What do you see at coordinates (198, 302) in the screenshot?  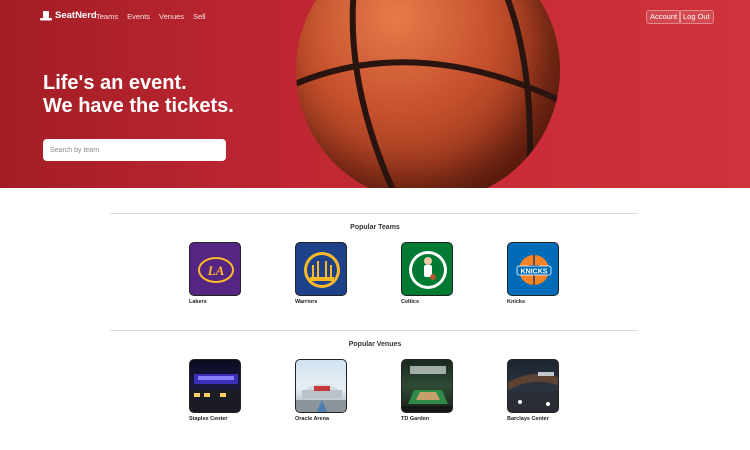 I see `team-name: Lakers` at bounding box center [198, 302].